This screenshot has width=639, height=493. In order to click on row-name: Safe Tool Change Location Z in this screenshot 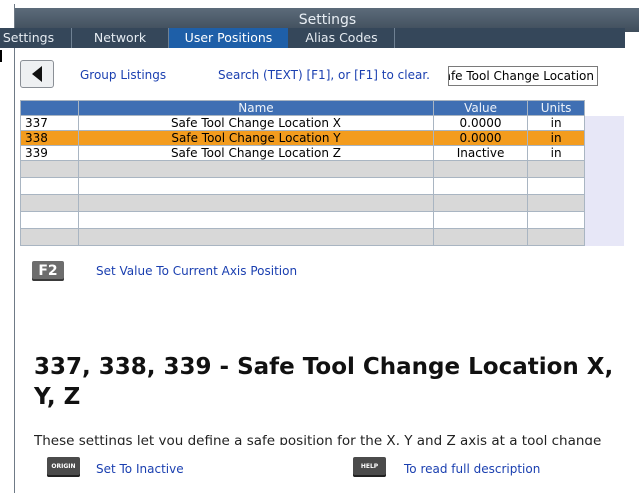, I will do `click(256, 153)`.